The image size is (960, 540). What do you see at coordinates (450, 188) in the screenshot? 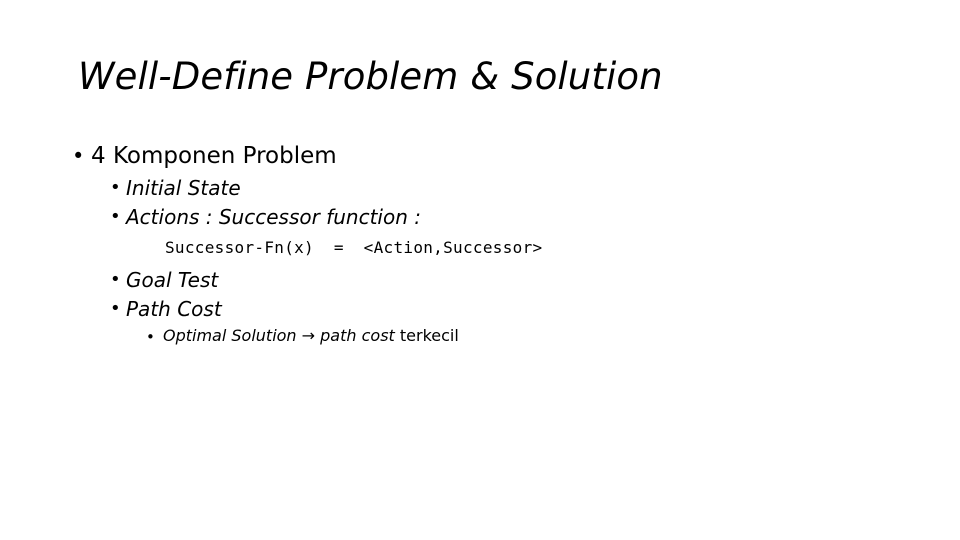
I see `outline-item-initial-state: • Initial State` at bounding box center [450, 188].